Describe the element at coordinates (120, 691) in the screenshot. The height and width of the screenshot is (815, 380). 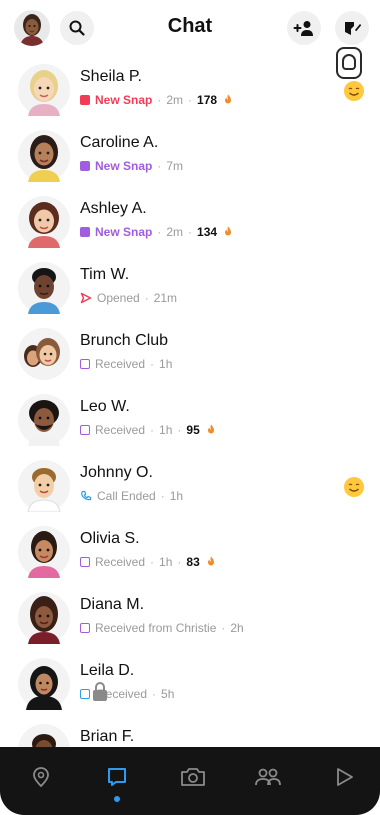
I see `status-lock-wrap: Received` at that location.